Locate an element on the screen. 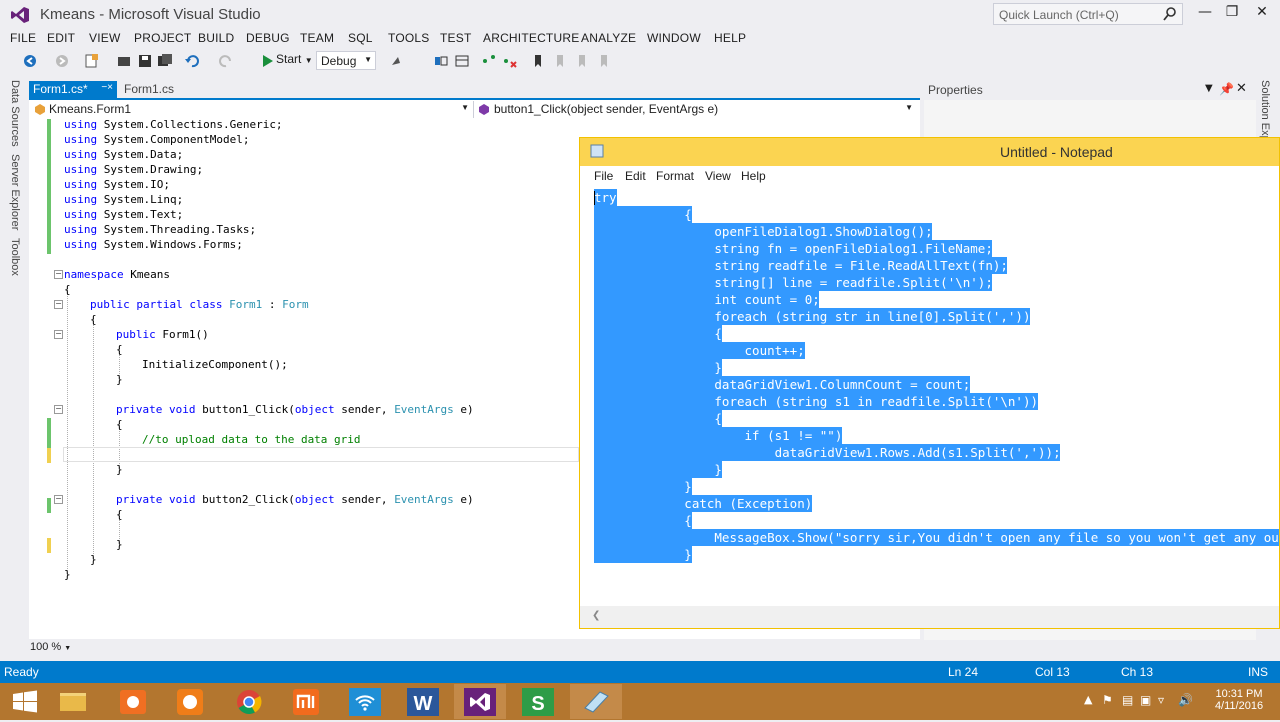 This screenshot has height=722, width=1280. quick-launch-placeholder: Quick Launch (Ctrl+Q) is located at coordinates (1059, 15).